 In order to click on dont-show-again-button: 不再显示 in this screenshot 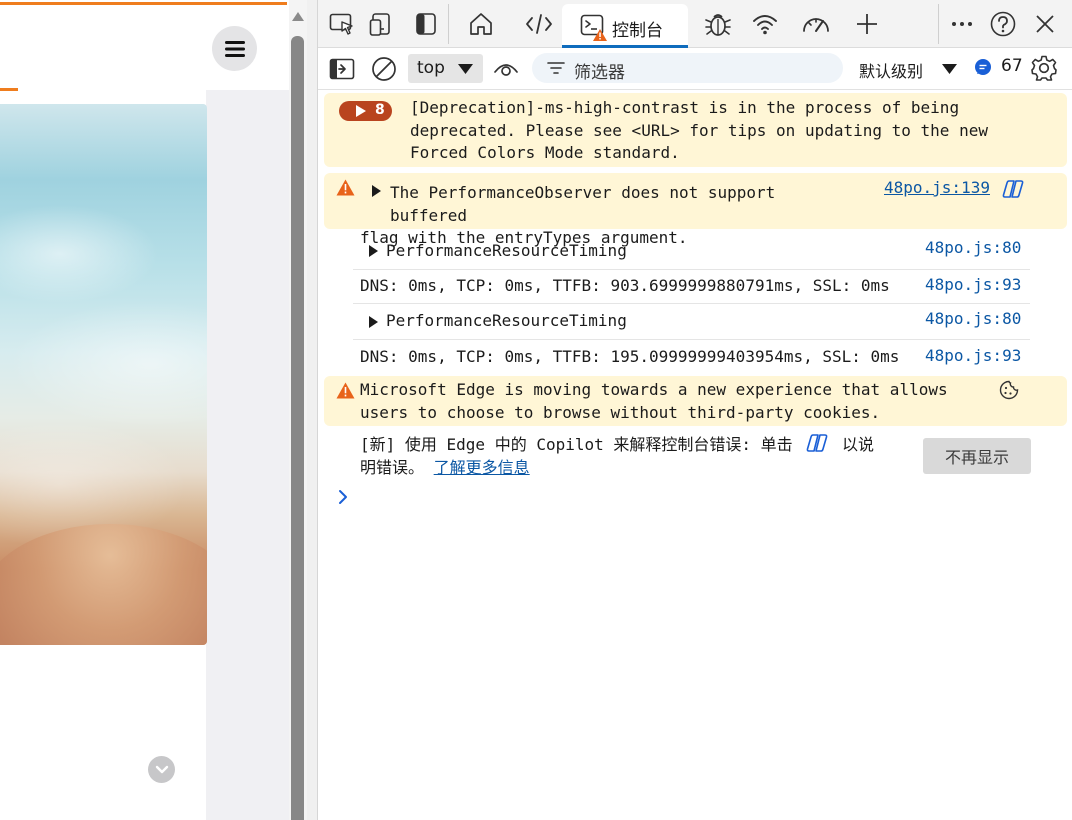, I will do `click(977, 456)`.